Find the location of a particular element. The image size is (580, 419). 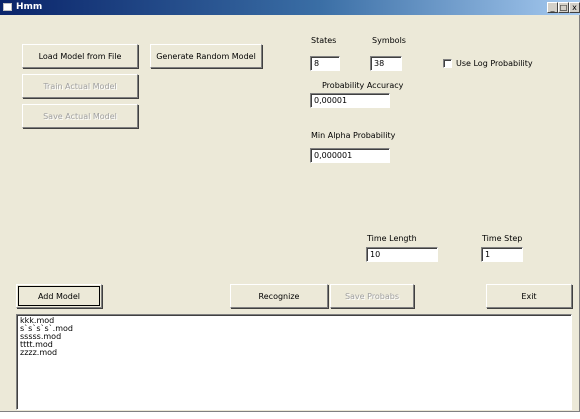

app-icon is located at coordinates (7, 7).